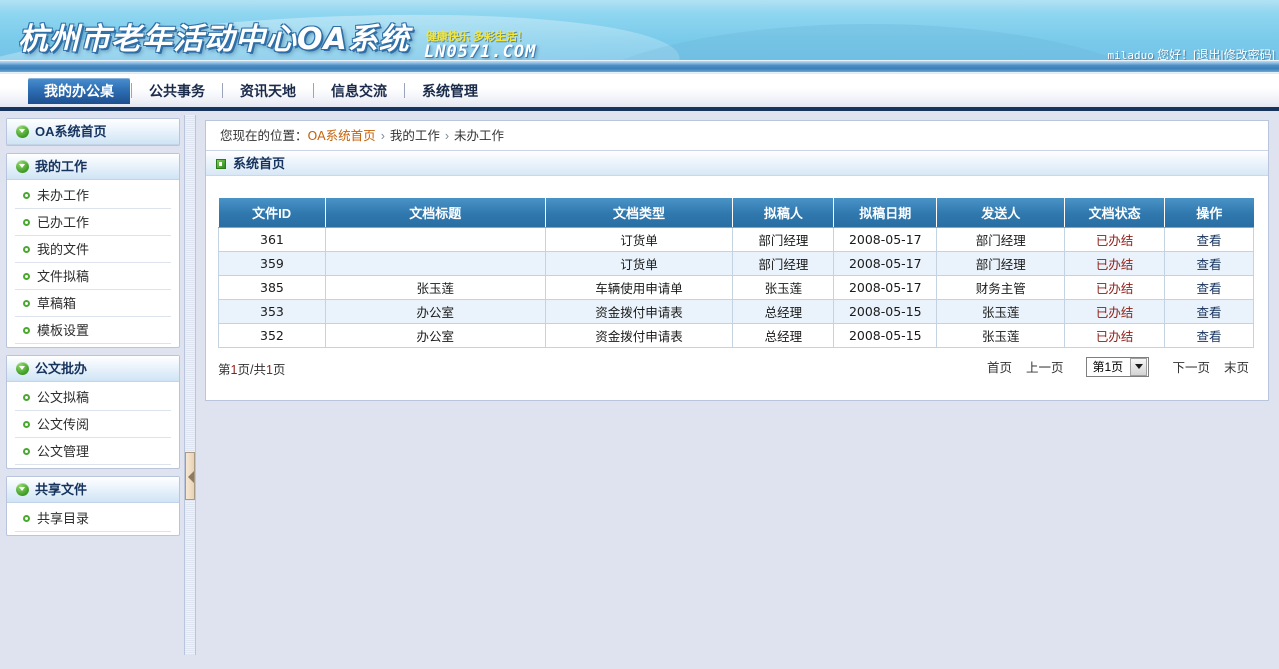 Image resolution: width=1279 pixels, height=669 pixels. Describe the element at coordinates (63, 451) in the screenshot. I see `sidebar-item-label: 公文管理` at that location.